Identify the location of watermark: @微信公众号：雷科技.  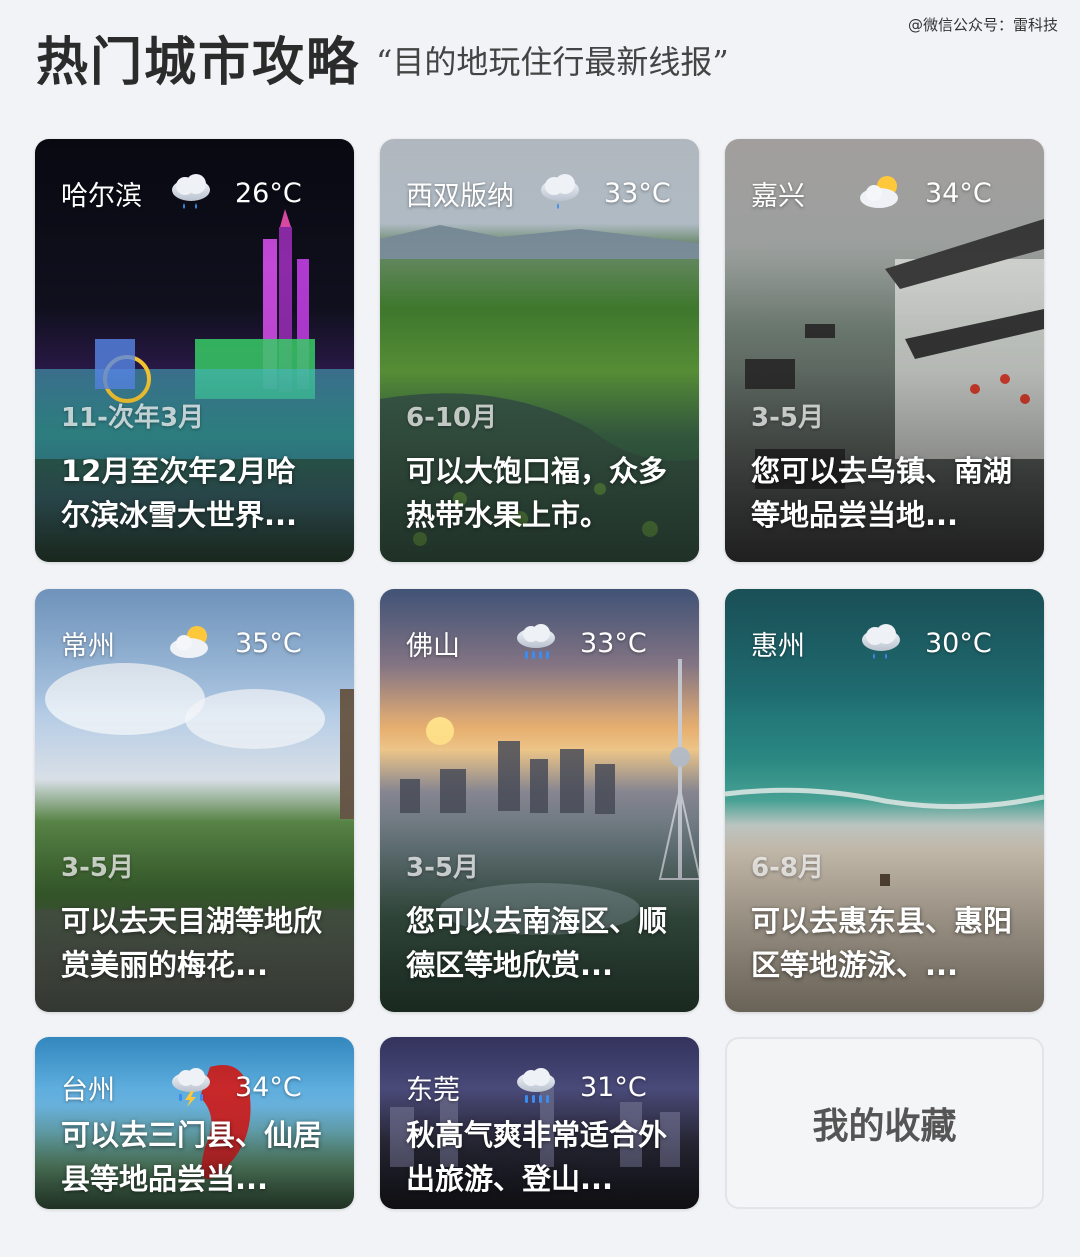
(982, 25).